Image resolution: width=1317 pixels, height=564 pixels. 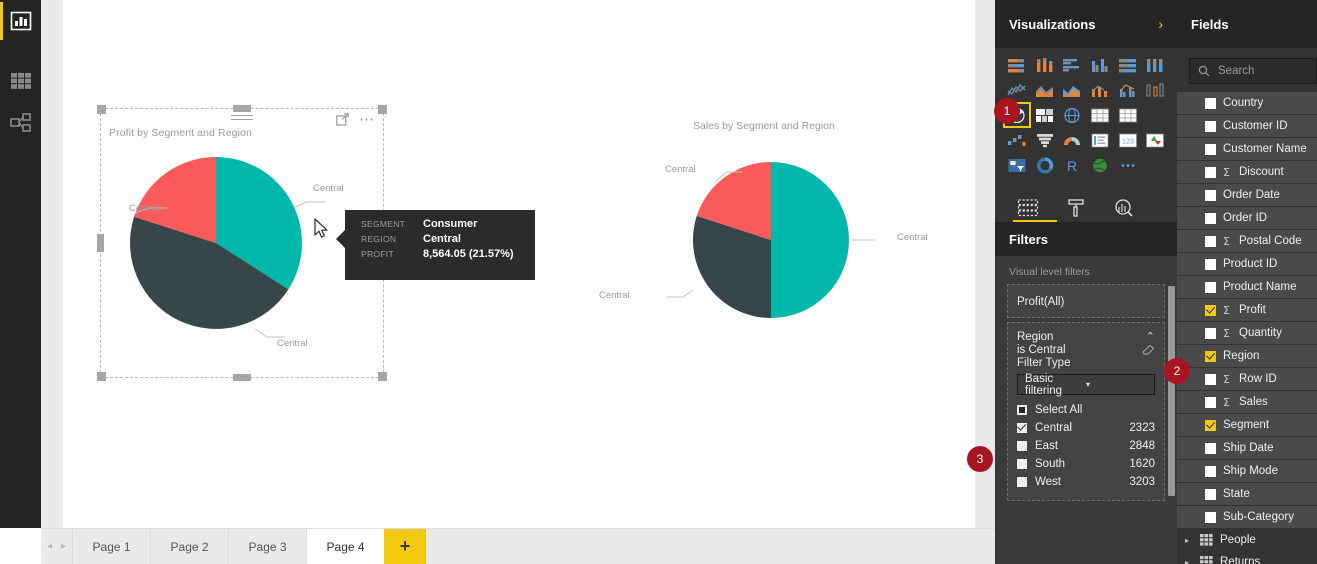 I want to click on viz-ribbon-chart, so click(x=1155, y=90).